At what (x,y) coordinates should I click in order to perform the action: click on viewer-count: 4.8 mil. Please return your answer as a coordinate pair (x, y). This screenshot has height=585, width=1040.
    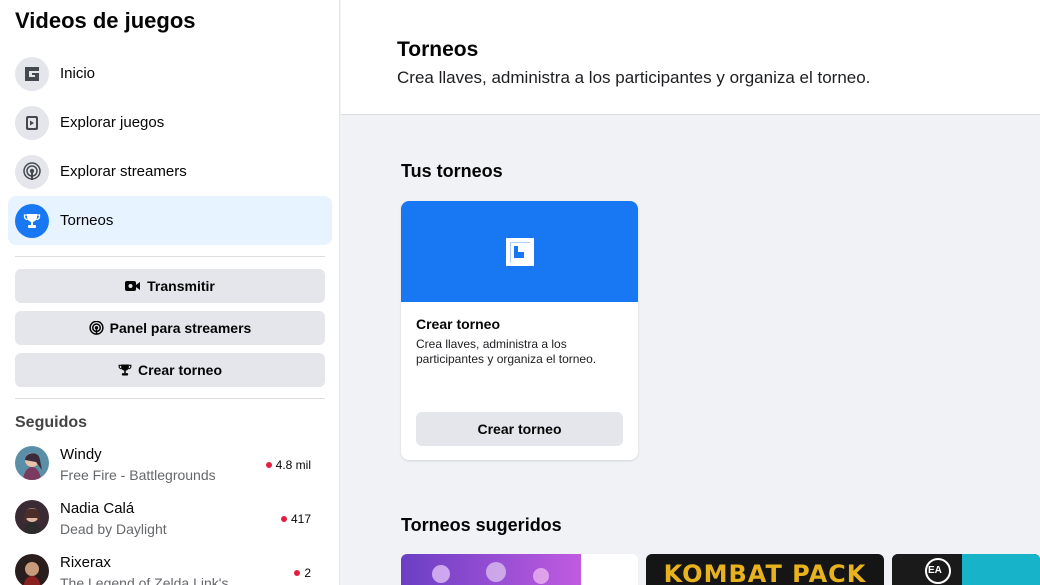
    Looking at the image, I should click on (293, 465).